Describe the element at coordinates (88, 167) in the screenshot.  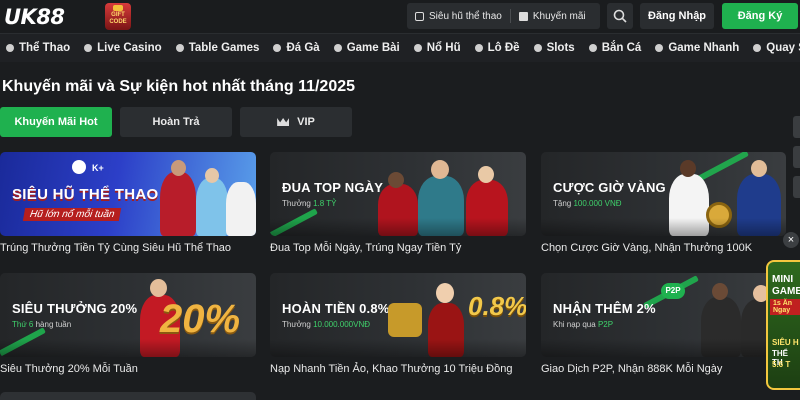
I see `partner-logo: K+` at that location.